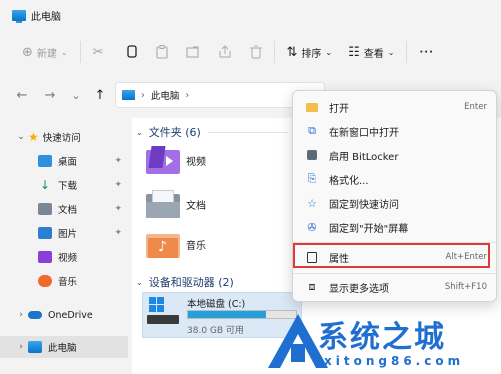 This screenshot has width=501, height=374. Describe the element at coordinates (359, 289) in the screenshot. I see `menu-item-label: 显示更多选项` at that location.